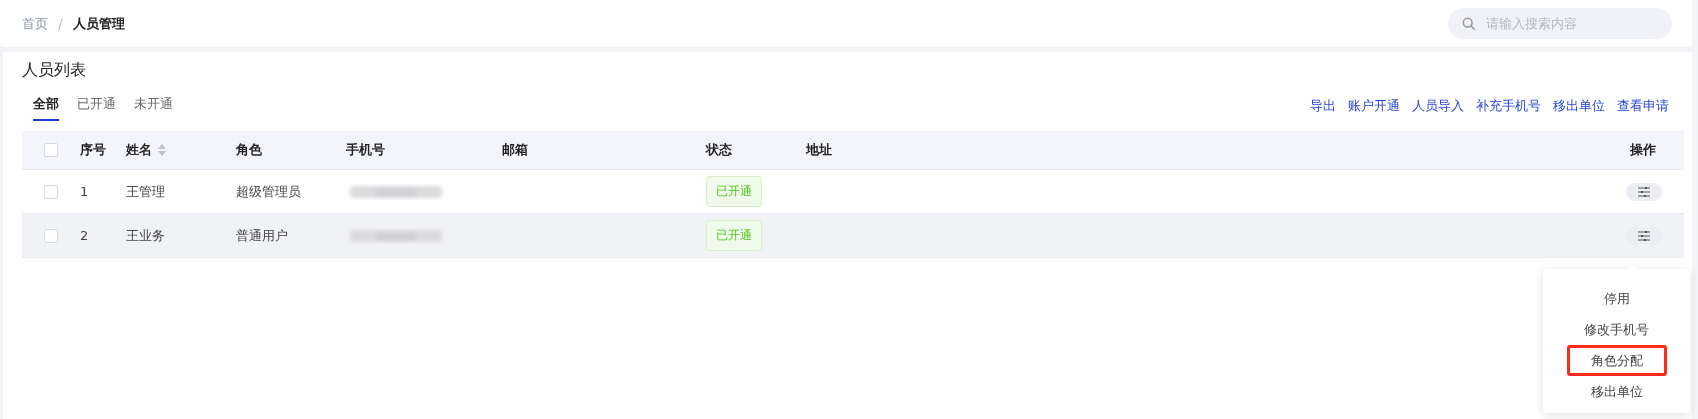 The width and height of the screenshot is (1698, 419). What do you see at coordinates (146, 150) in the screenshot?
I see `column-header: 姓名` at bounding box center [146, 150].